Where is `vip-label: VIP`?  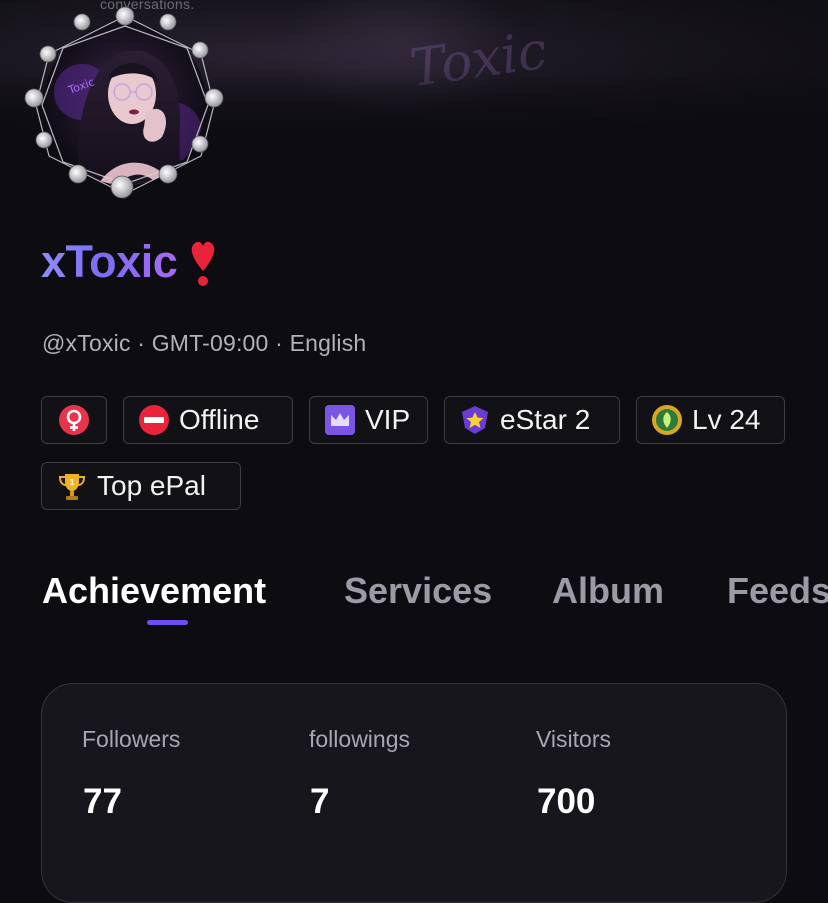 vip-label: VIP is located at coordinates (388, 419).